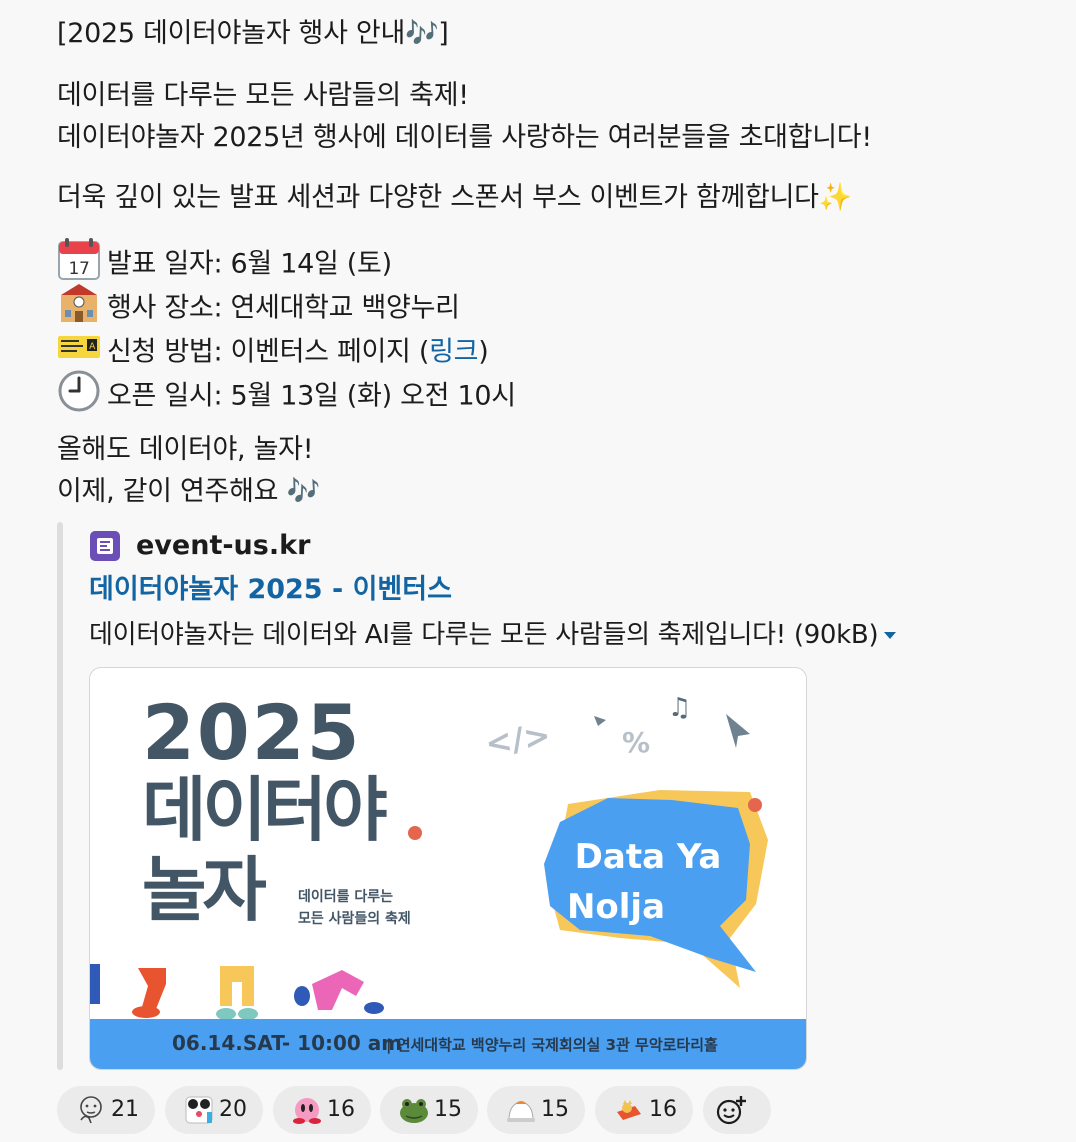 This screenshot has height=1142, width=1076. I want to click on detail-venue-text: 행사 장소: 연세대학교 백양누리, so click(283, 308).